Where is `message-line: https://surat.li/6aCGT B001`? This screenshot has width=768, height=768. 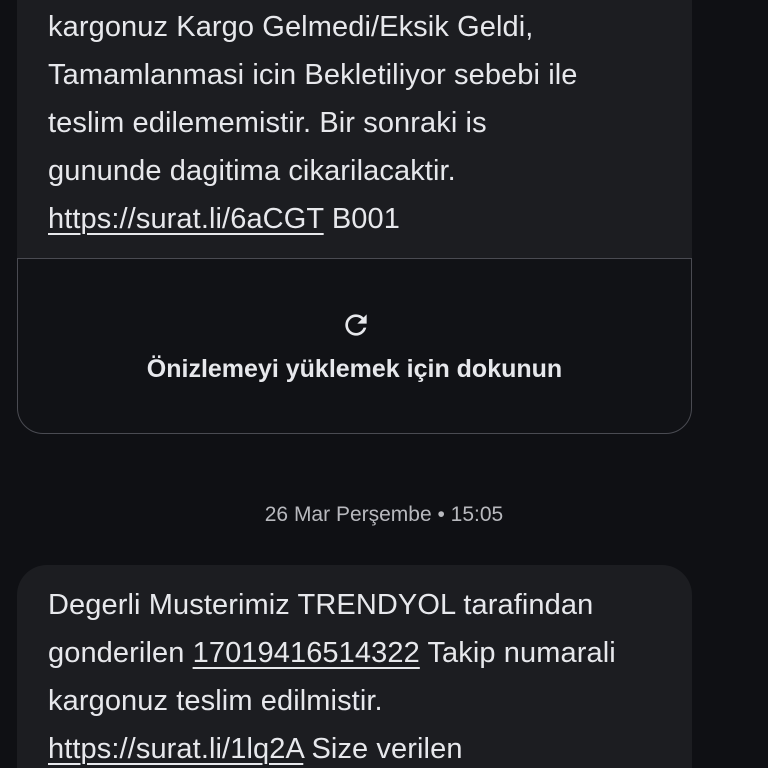
message-line: https://surat.li/6aCGT B001 is located at coordinates (360, 219).